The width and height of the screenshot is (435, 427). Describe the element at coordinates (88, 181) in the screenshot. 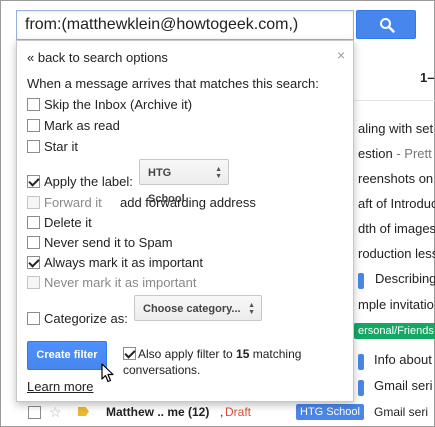

I see `apply-label-label: Apply the label:` at that location.